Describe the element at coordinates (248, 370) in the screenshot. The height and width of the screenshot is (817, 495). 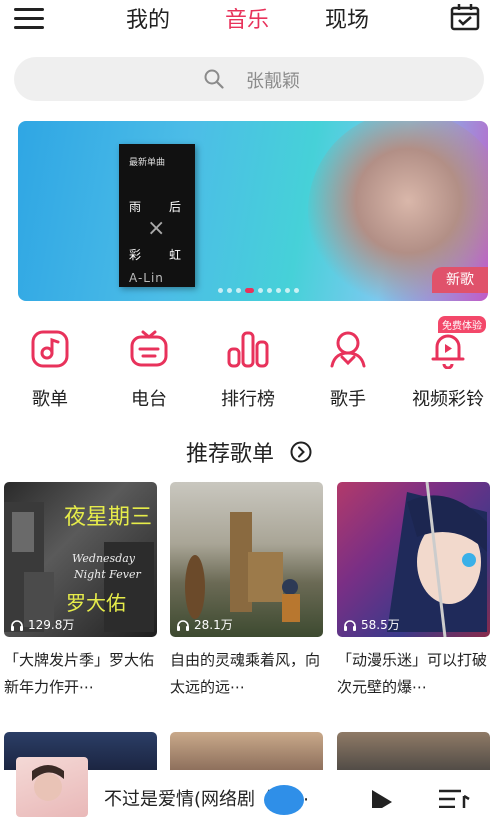
I see `category-charts: 排行榜` at that location.